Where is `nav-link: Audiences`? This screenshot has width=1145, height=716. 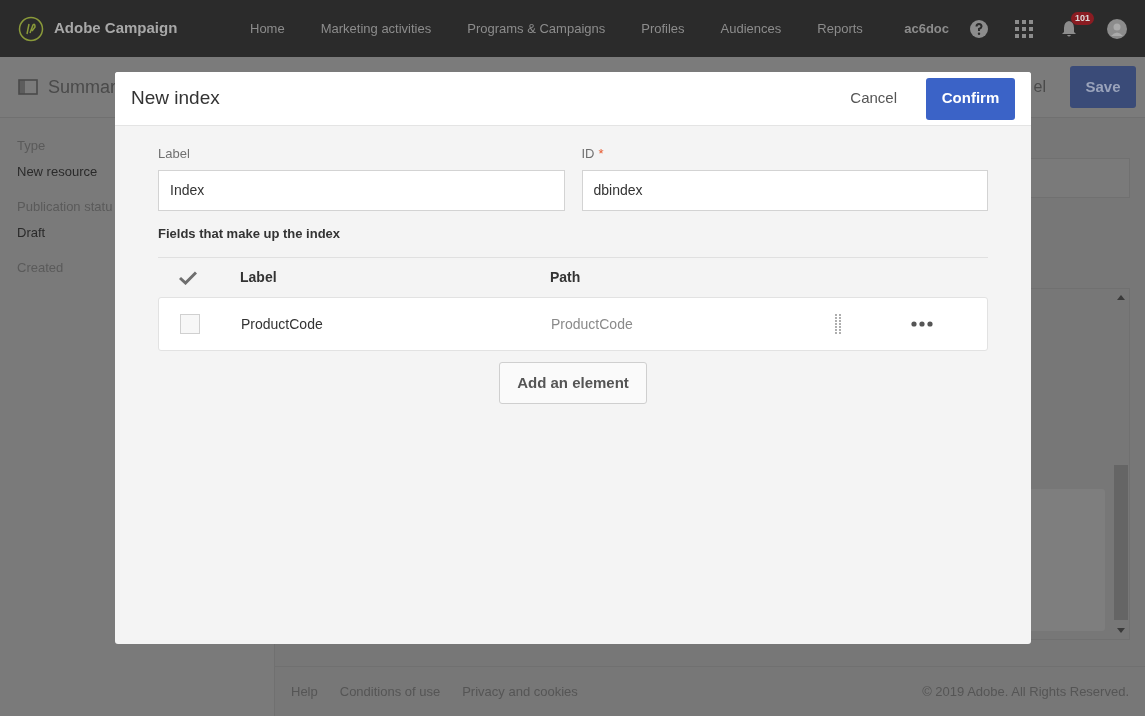
nav-link: Audiences is located at coordinates (751, 28).